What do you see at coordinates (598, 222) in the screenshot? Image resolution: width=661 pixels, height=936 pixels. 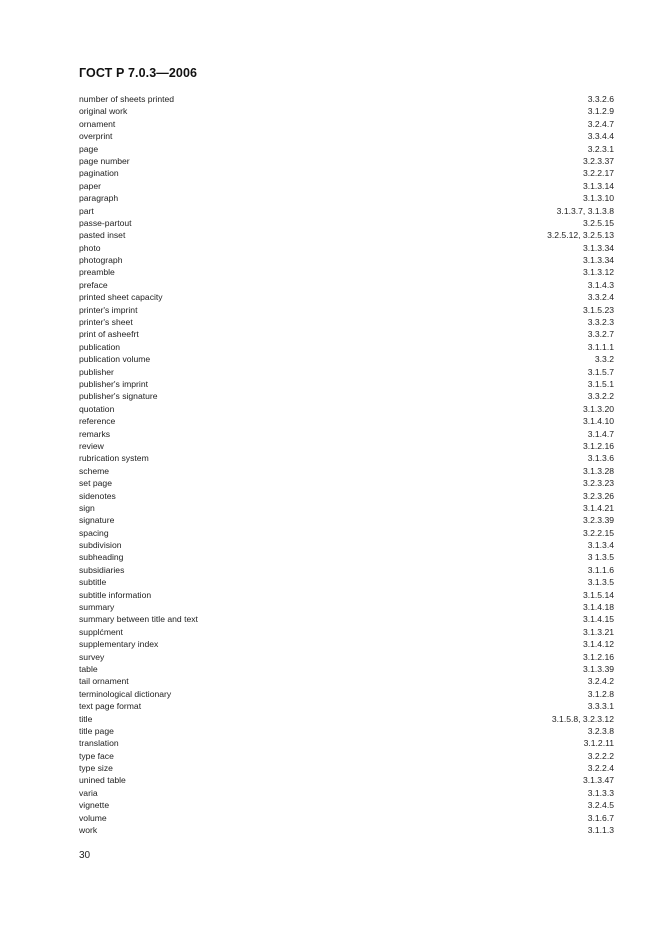 I see `index-reference: 3.2.5.15` at bounding box center [598, 222].